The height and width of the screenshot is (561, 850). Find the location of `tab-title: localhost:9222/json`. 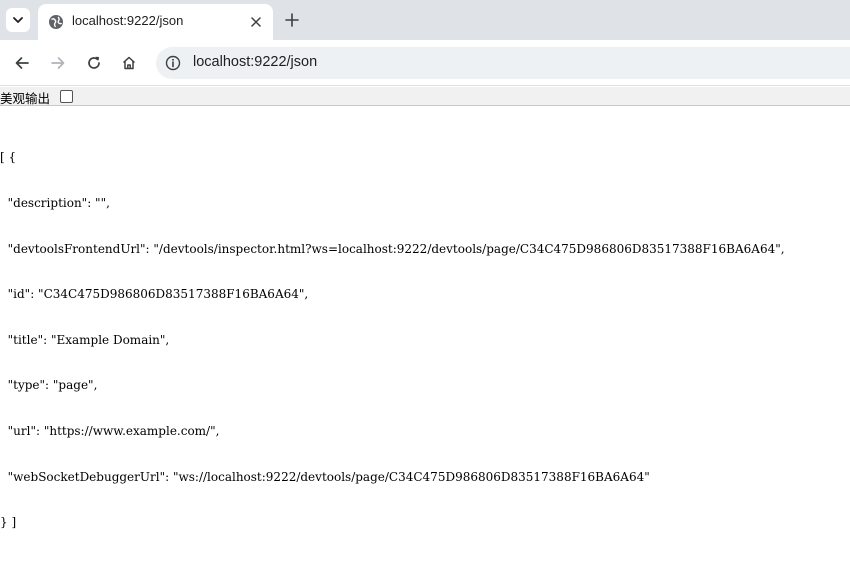

tab-title: localhost:9222/json is located at coordinates (128, 20).